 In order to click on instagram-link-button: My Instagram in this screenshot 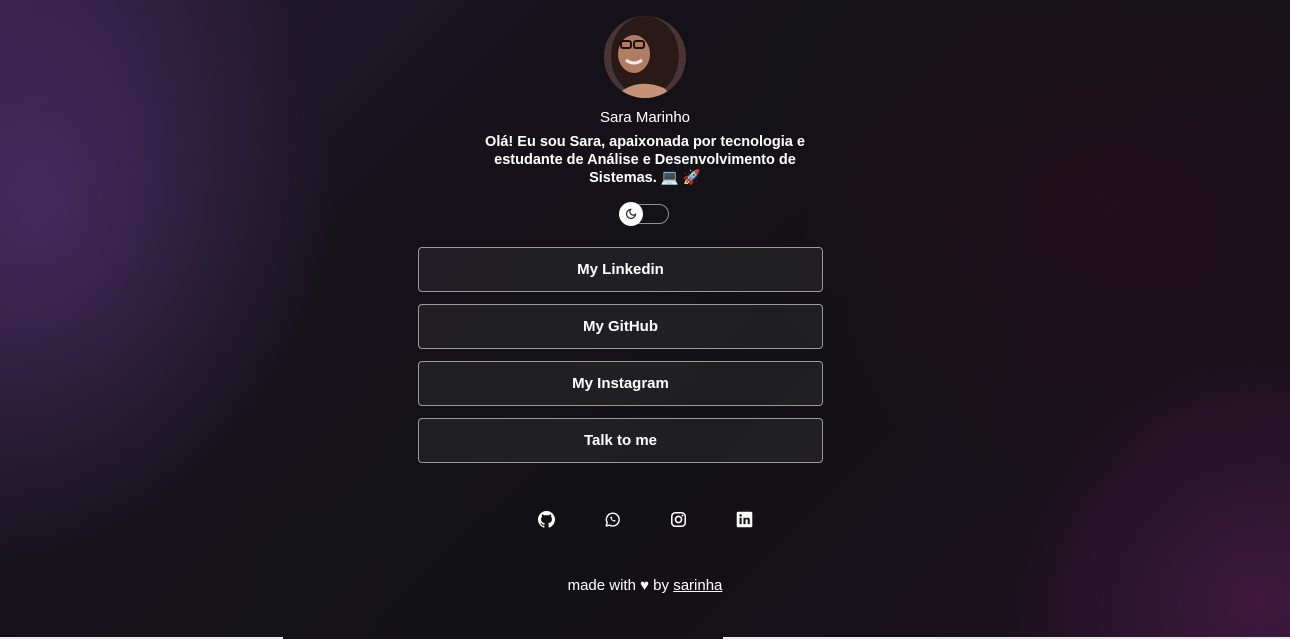, I will do `click(620, 383)`.